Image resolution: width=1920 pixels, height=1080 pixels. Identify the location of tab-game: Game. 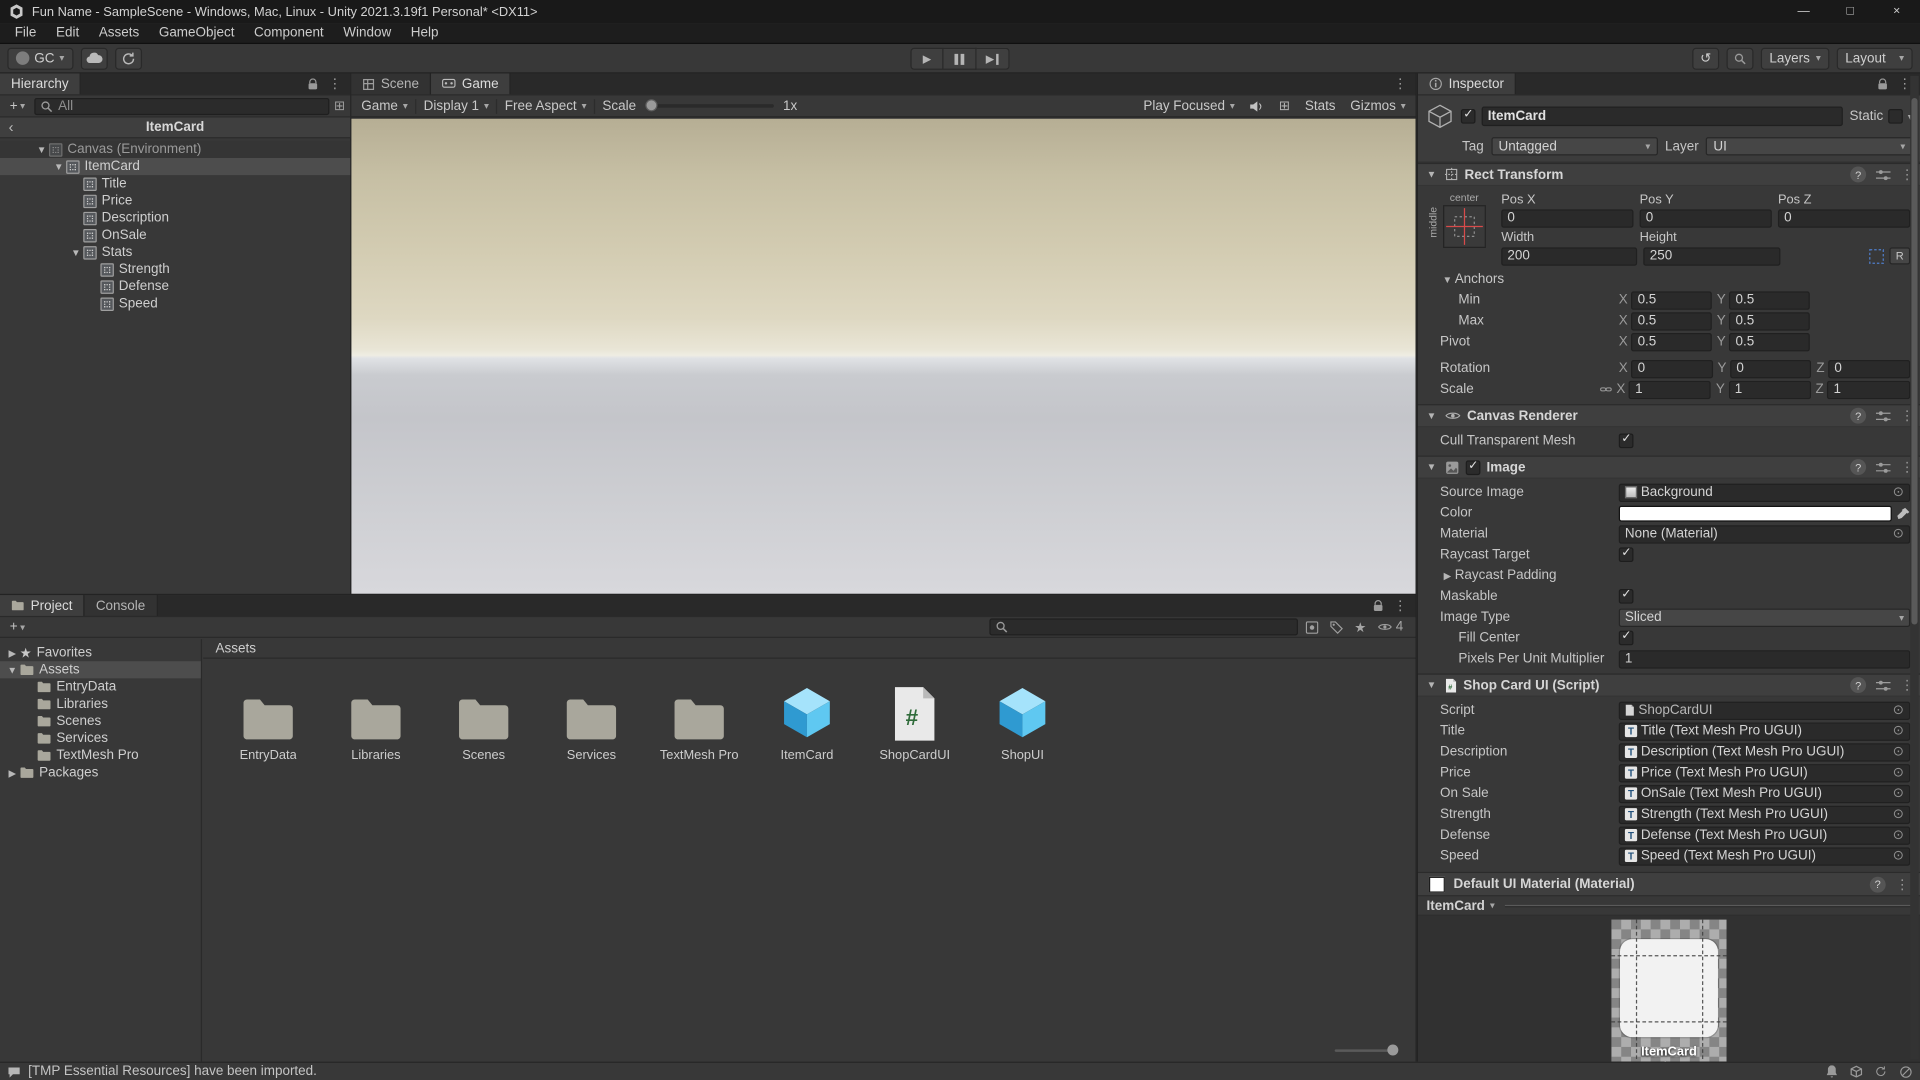
(471, 84).